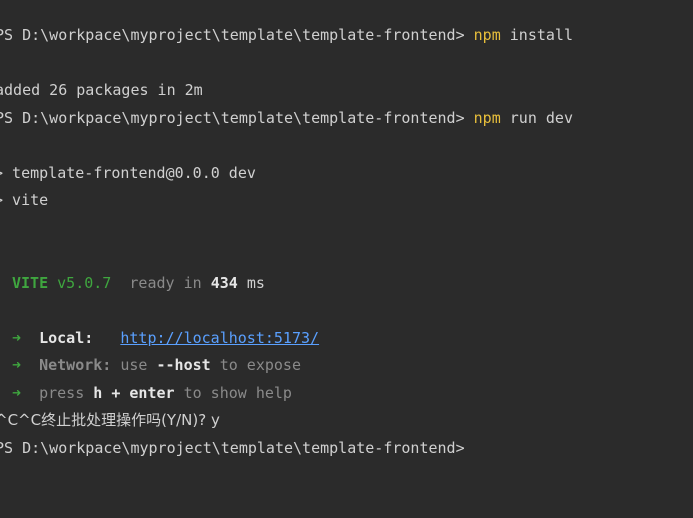 Image resolution: width=693 pixels, height=518 pixels. What do you see at coordinates (101, 90) in the screenshot?
I see `output-added-packages: added 26 packages in 2m` at bounding box center [101, 90].